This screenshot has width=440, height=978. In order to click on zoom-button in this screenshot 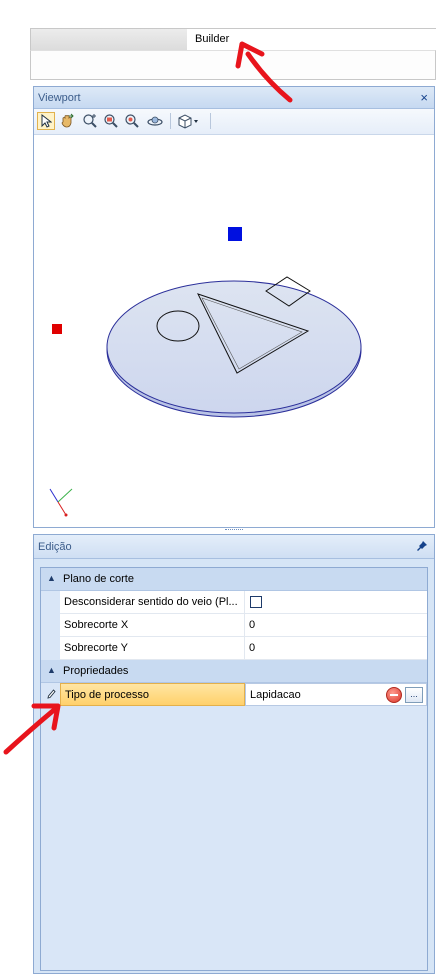, I will do `click(132, 121)`.